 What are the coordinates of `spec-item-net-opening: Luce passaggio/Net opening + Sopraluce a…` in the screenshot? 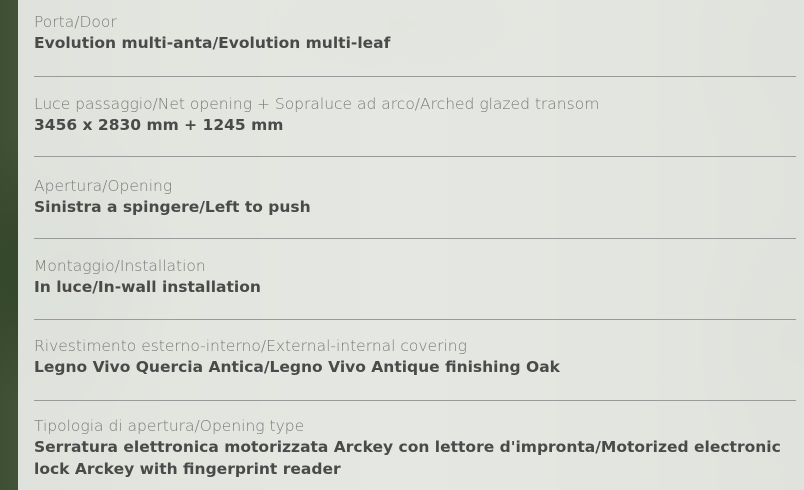 It's located at (415, 125).